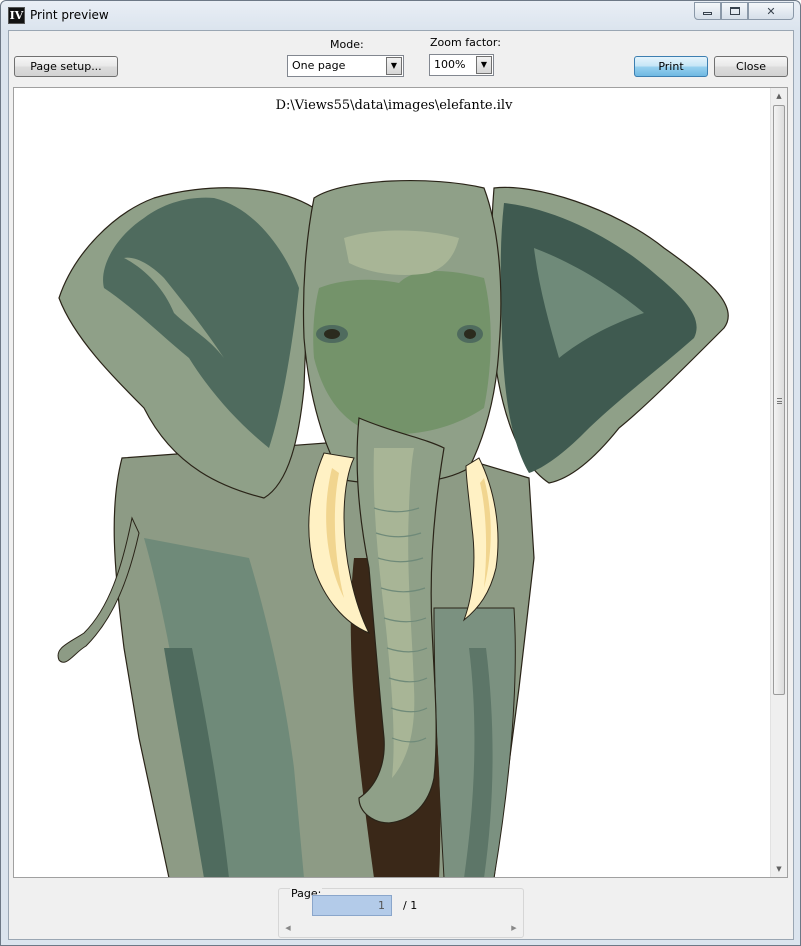  I want to click on page-scrollbar: ◀ ▶, so click(401, 928).